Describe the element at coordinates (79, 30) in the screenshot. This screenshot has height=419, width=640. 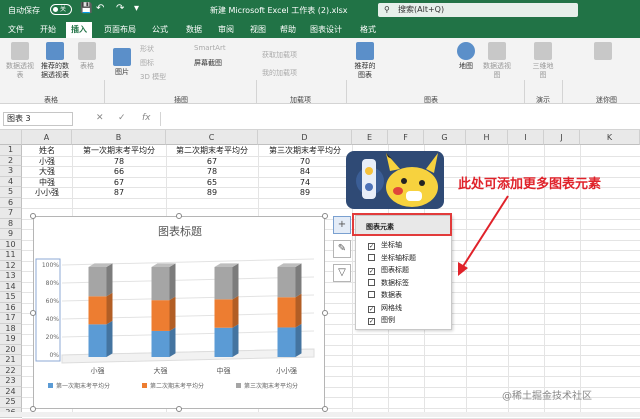
I see `tab-insert: 插入` at that location.